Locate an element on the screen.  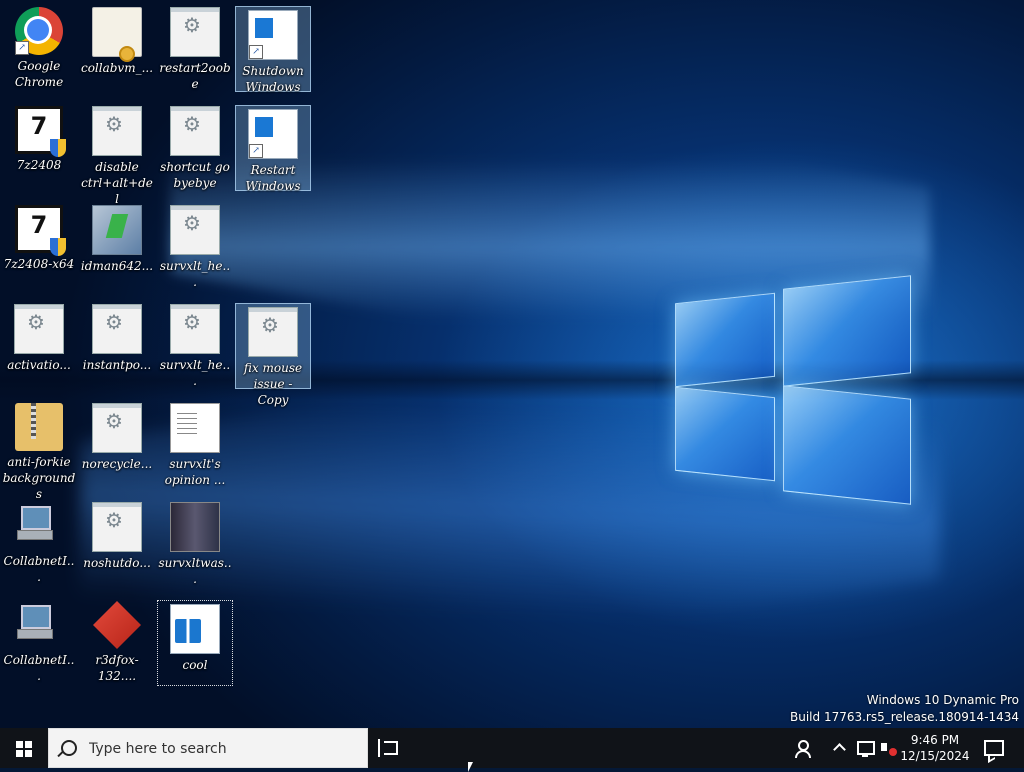
watermark-build: Build 17763.rs5_release.180914-1434 is located at coordinates (904, 717).